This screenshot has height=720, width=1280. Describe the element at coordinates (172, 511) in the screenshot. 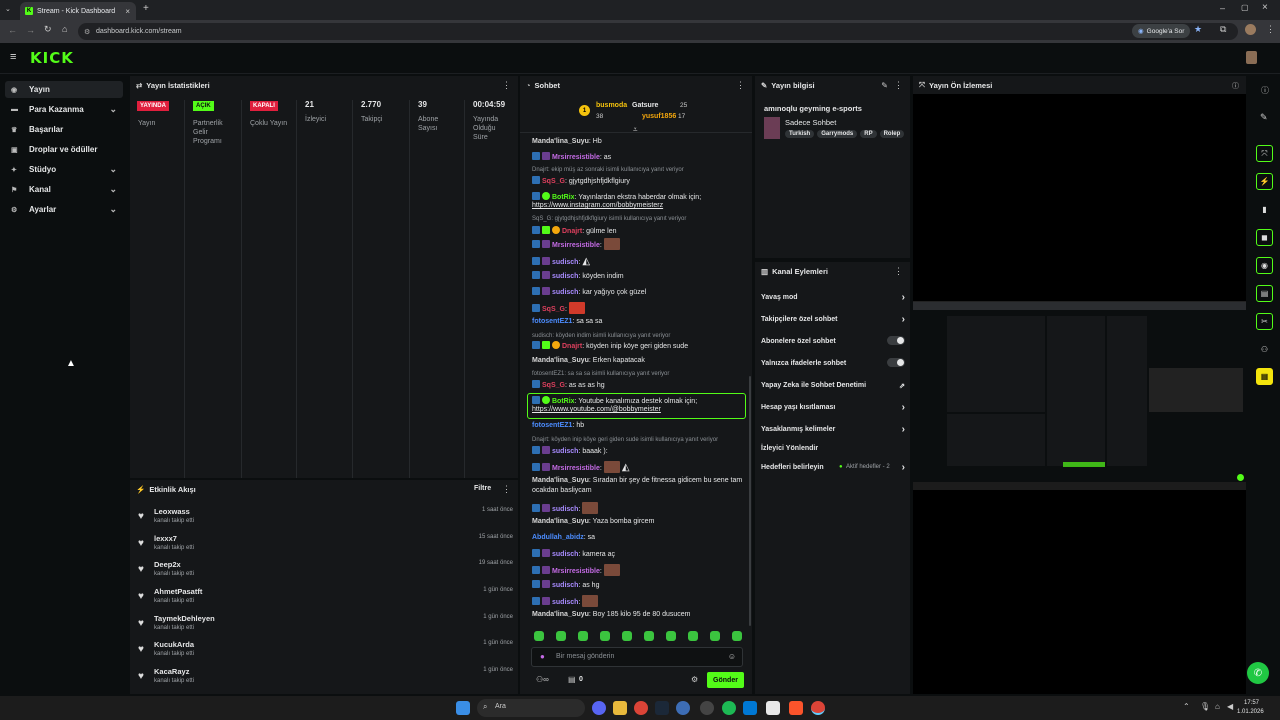

I see `feed-username: Leoxwass` at that location.